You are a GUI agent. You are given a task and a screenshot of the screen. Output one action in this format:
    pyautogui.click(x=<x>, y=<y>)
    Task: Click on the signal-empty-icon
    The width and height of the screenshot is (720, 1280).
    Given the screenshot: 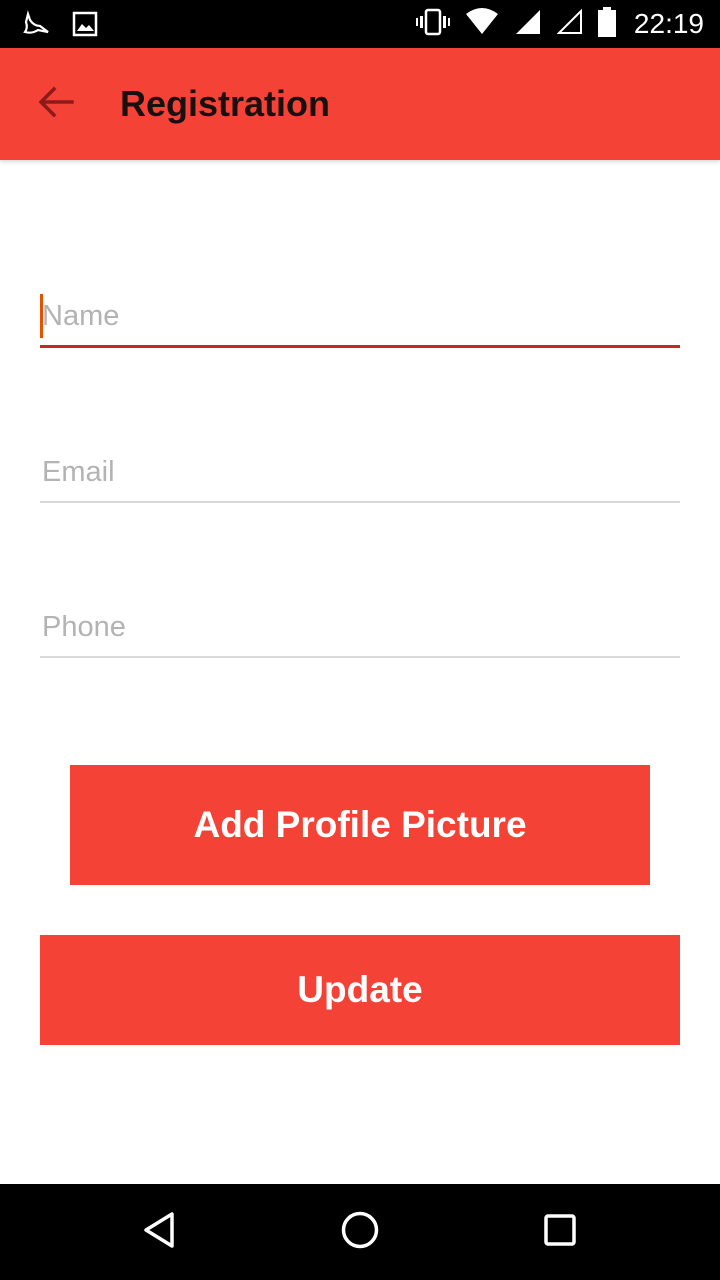 What is the action you would take?
    pyautogui.click(x=570, y=24)
    